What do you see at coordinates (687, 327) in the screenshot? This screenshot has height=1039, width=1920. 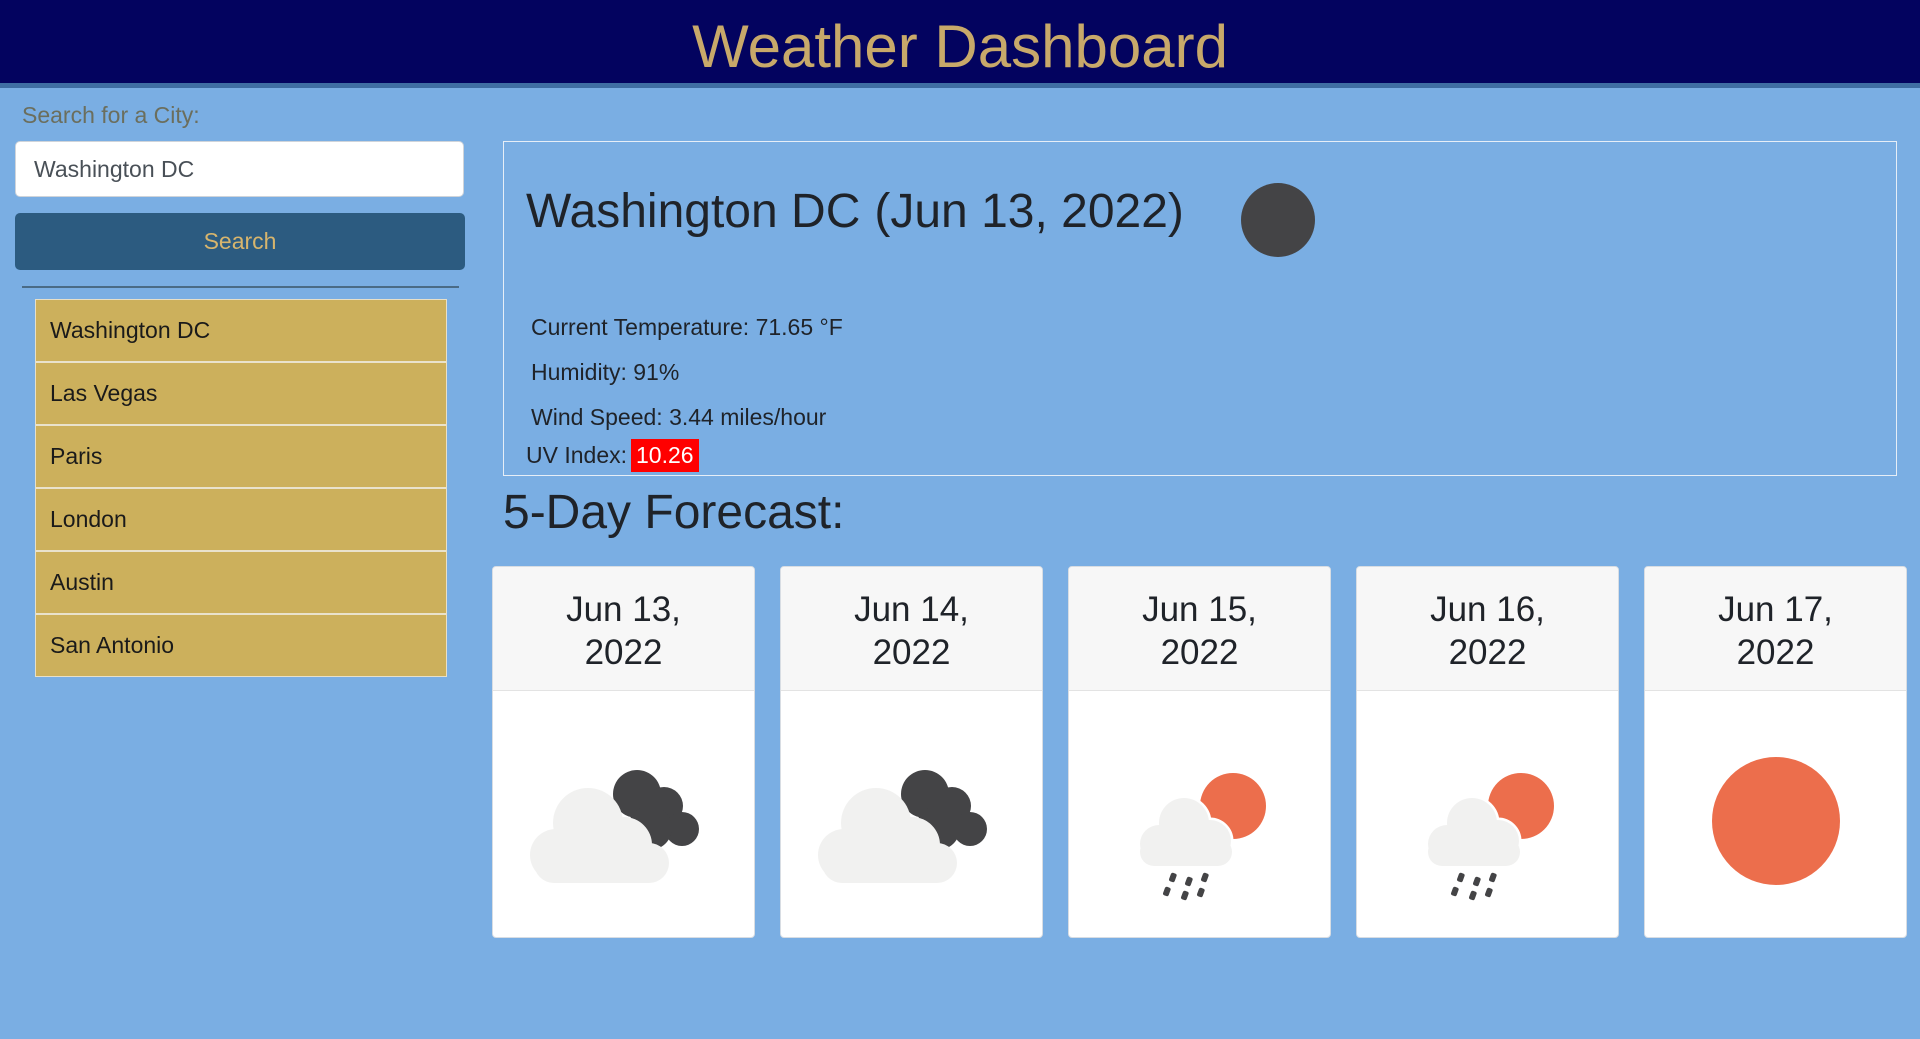 I see `current-temperature: Current Temperature: 71.65 °F` at bounding box center [687, 327].